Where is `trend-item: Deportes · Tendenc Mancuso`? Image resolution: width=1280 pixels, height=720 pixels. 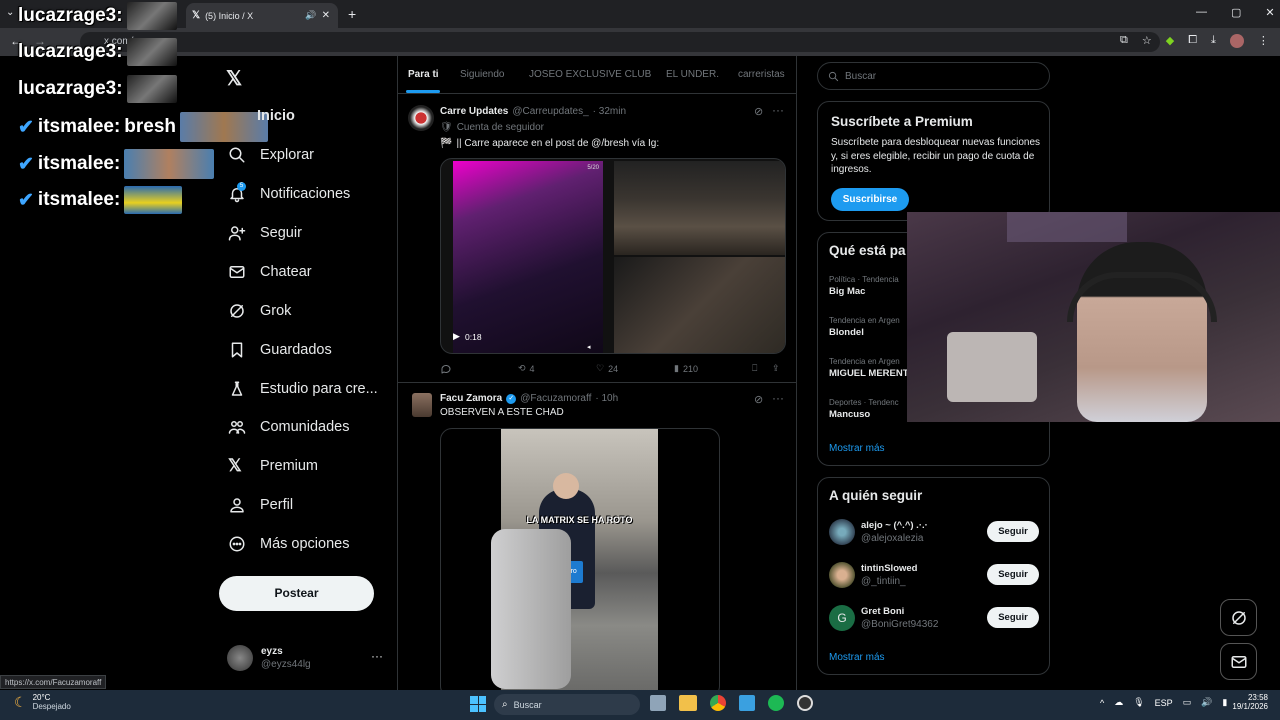 trend-item: Deportes · Tendenc Mancuso is located at coordinates (864, 409).